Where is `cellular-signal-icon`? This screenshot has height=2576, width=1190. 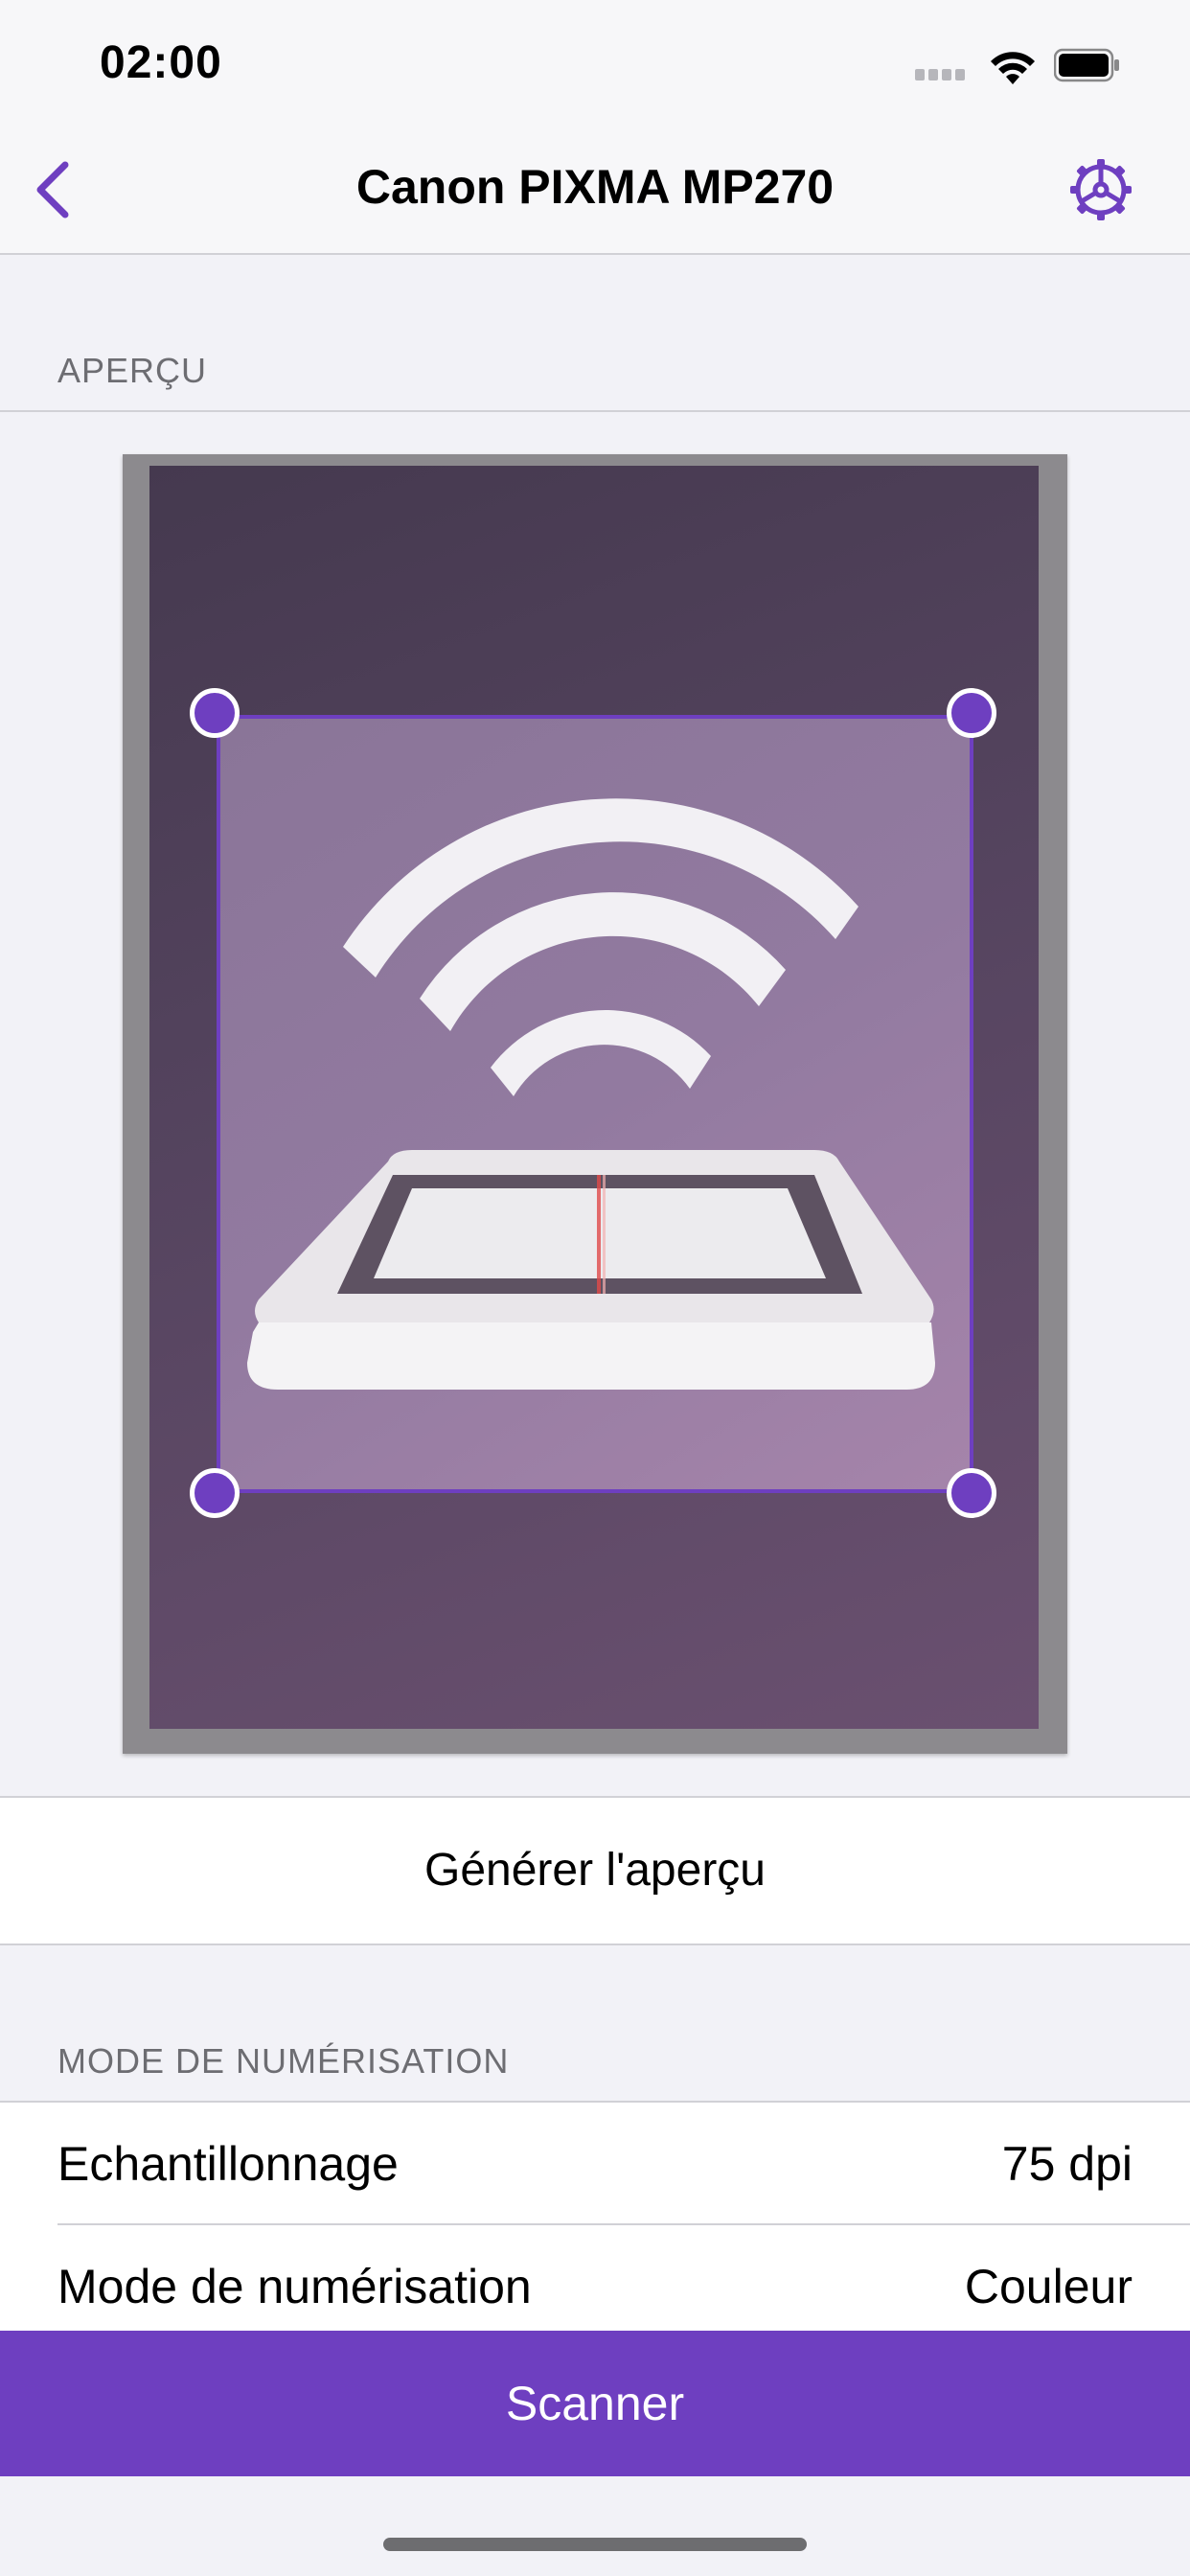
cellular-signal-icon is located at coordinates (943, 75).